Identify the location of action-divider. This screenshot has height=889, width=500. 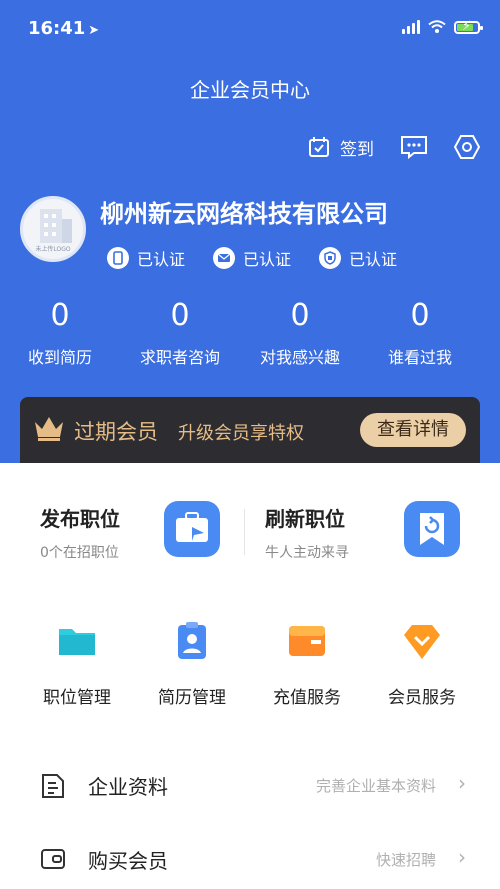
(244, 532).